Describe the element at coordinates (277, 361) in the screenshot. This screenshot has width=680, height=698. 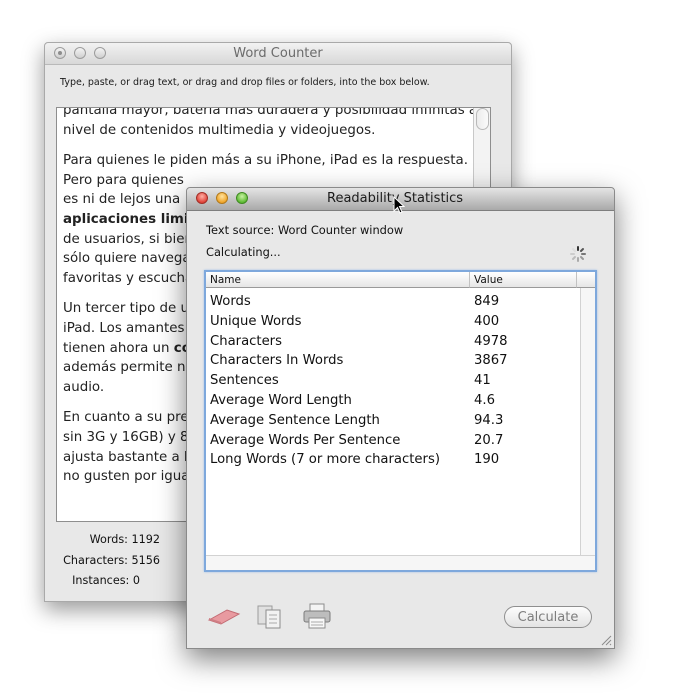
I see `row-name: Characters In Words` at that location.